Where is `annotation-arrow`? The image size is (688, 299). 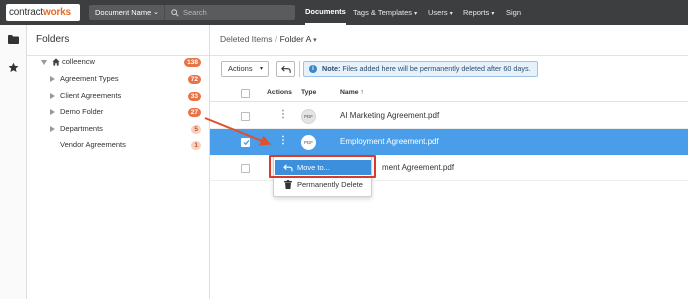 annotation-arrow is located at coordinates (237, 131).